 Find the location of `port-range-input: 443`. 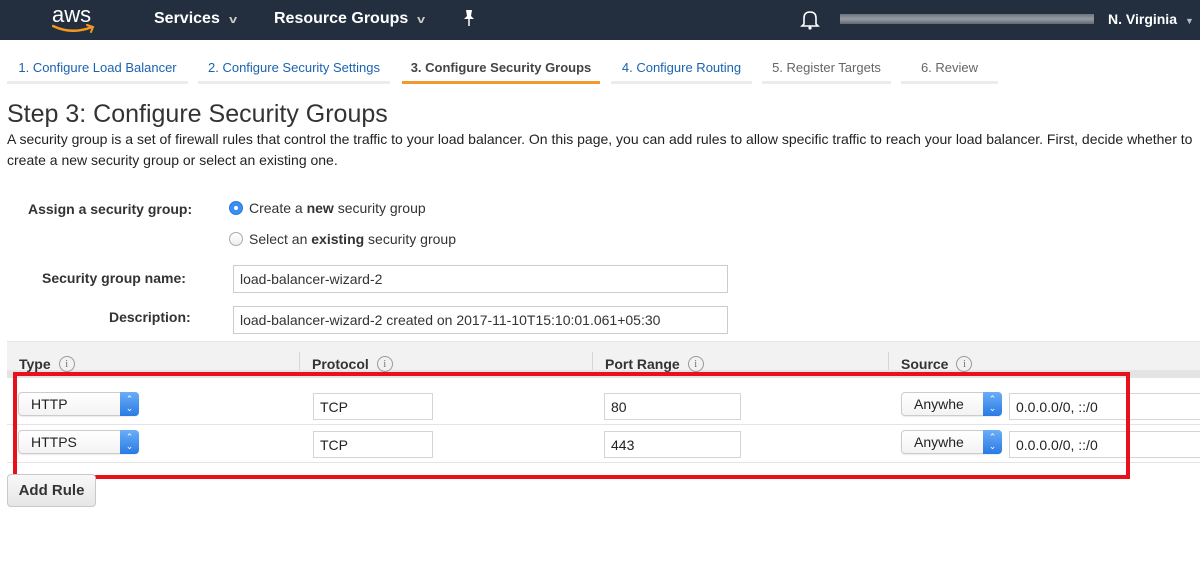

port-range-input: 443 is located at coordinates (672, 444).